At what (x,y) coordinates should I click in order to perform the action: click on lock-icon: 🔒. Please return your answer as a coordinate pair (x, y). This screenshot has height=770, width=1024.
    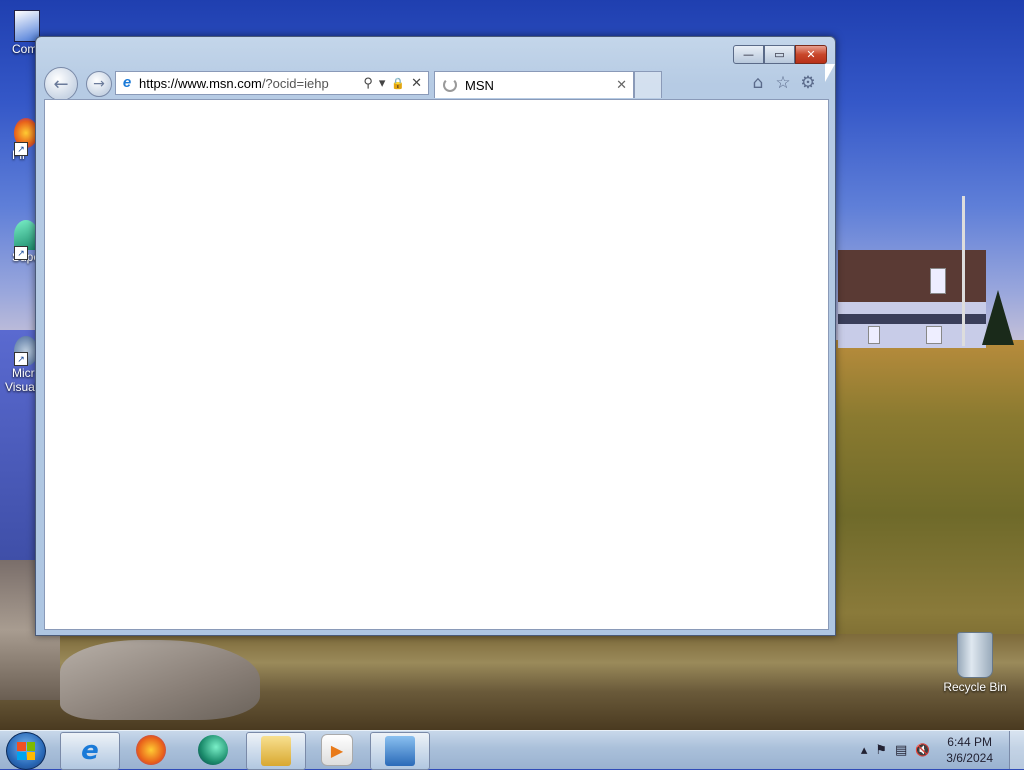
    Looking at the image, I should click on (398, 83).